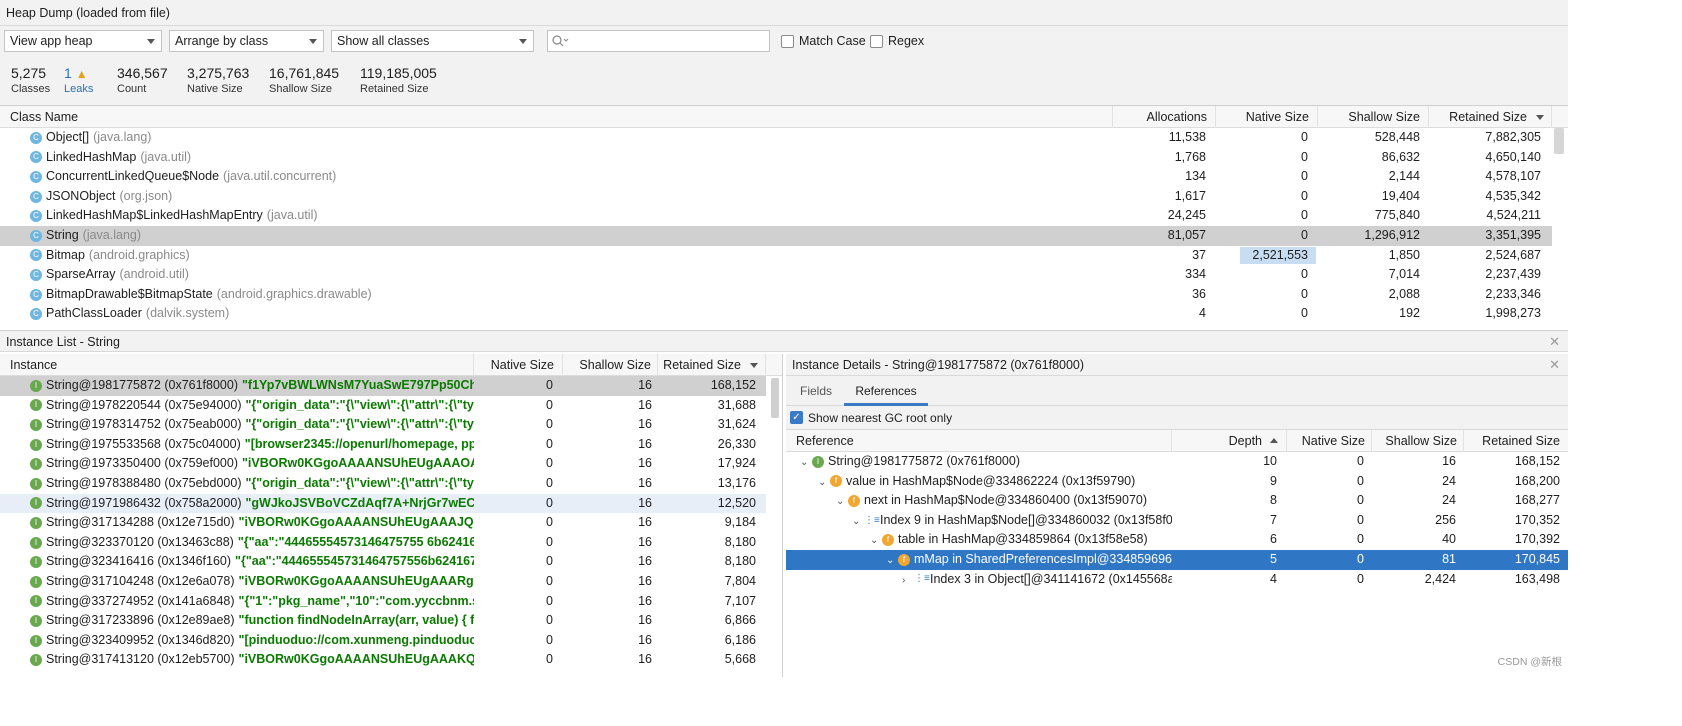 The image size is (1682, 726). I want to click on instance-id: String@317233896 (0x12e89ae8), so click(140, 620).